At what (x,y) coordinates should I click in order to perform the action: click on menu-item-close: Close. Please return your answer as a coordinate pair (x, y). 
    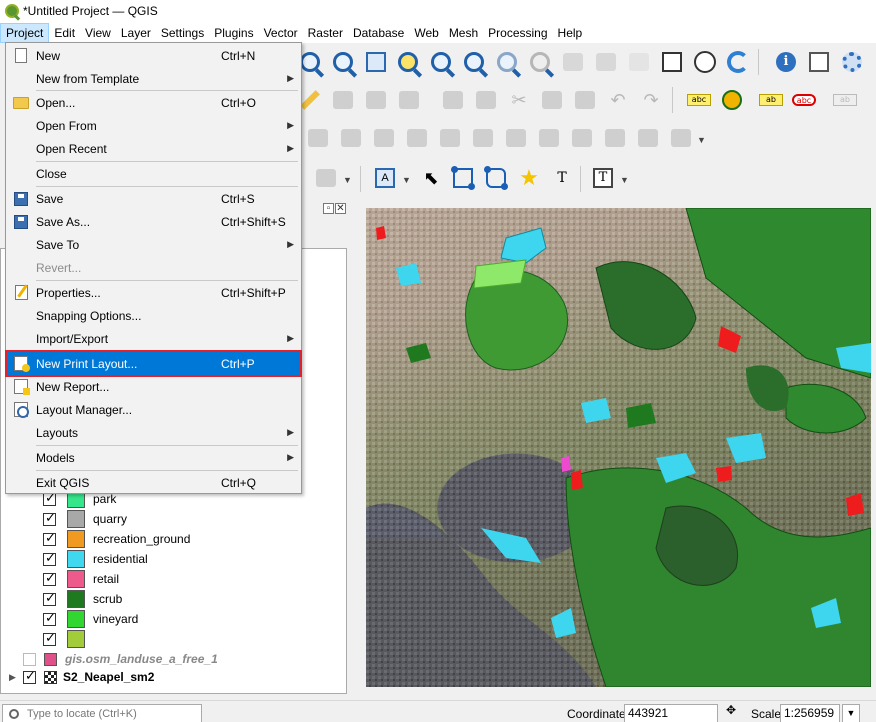
    Looking at the image, I should click on (153, 173).